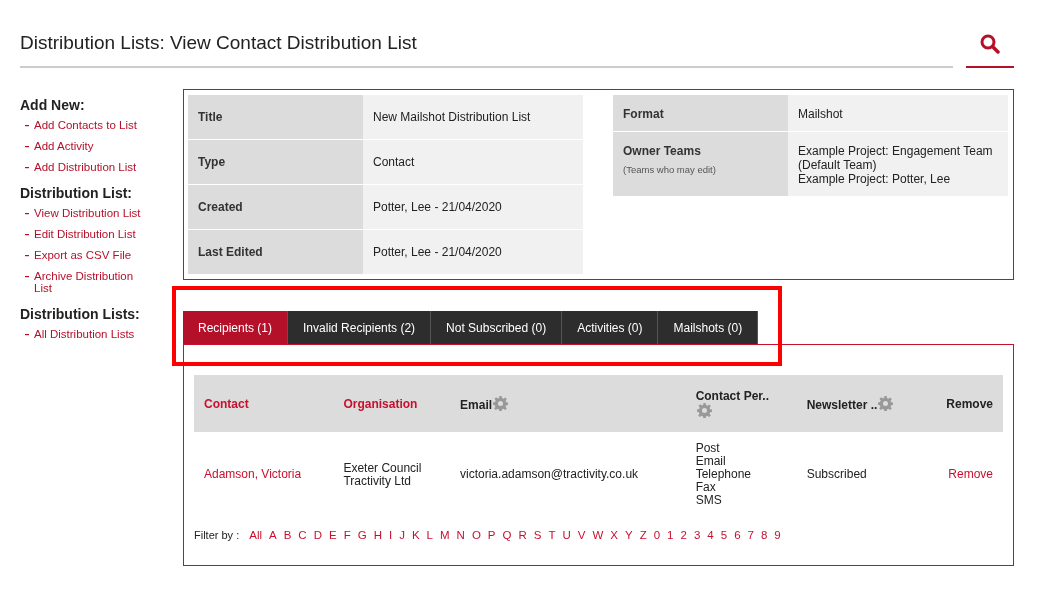 The width and height of the screenshot is (1052, 612). Describe the element at coordinates (737, 535) in the screenshot. I see `filter-link: 6` at that location.